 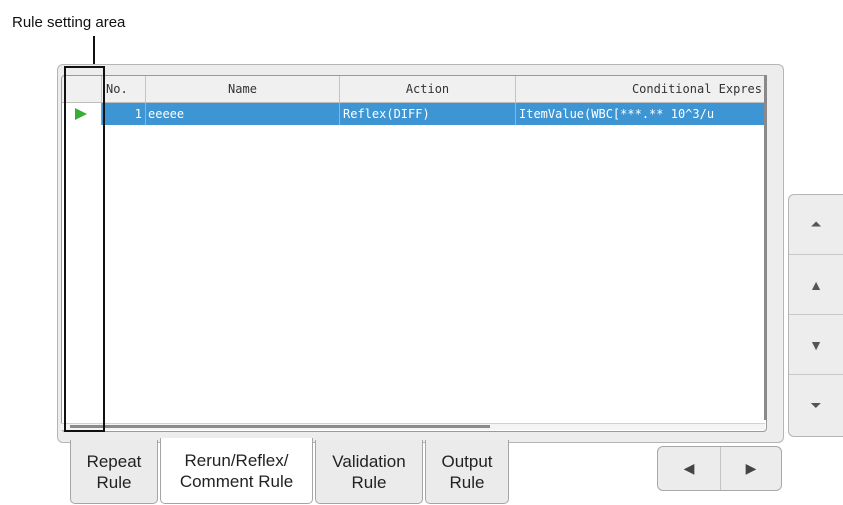 What do you see at coordinates (428, 89) in the screenshot?
I see `column-header-action: Action` at bounding box center [428, 89].